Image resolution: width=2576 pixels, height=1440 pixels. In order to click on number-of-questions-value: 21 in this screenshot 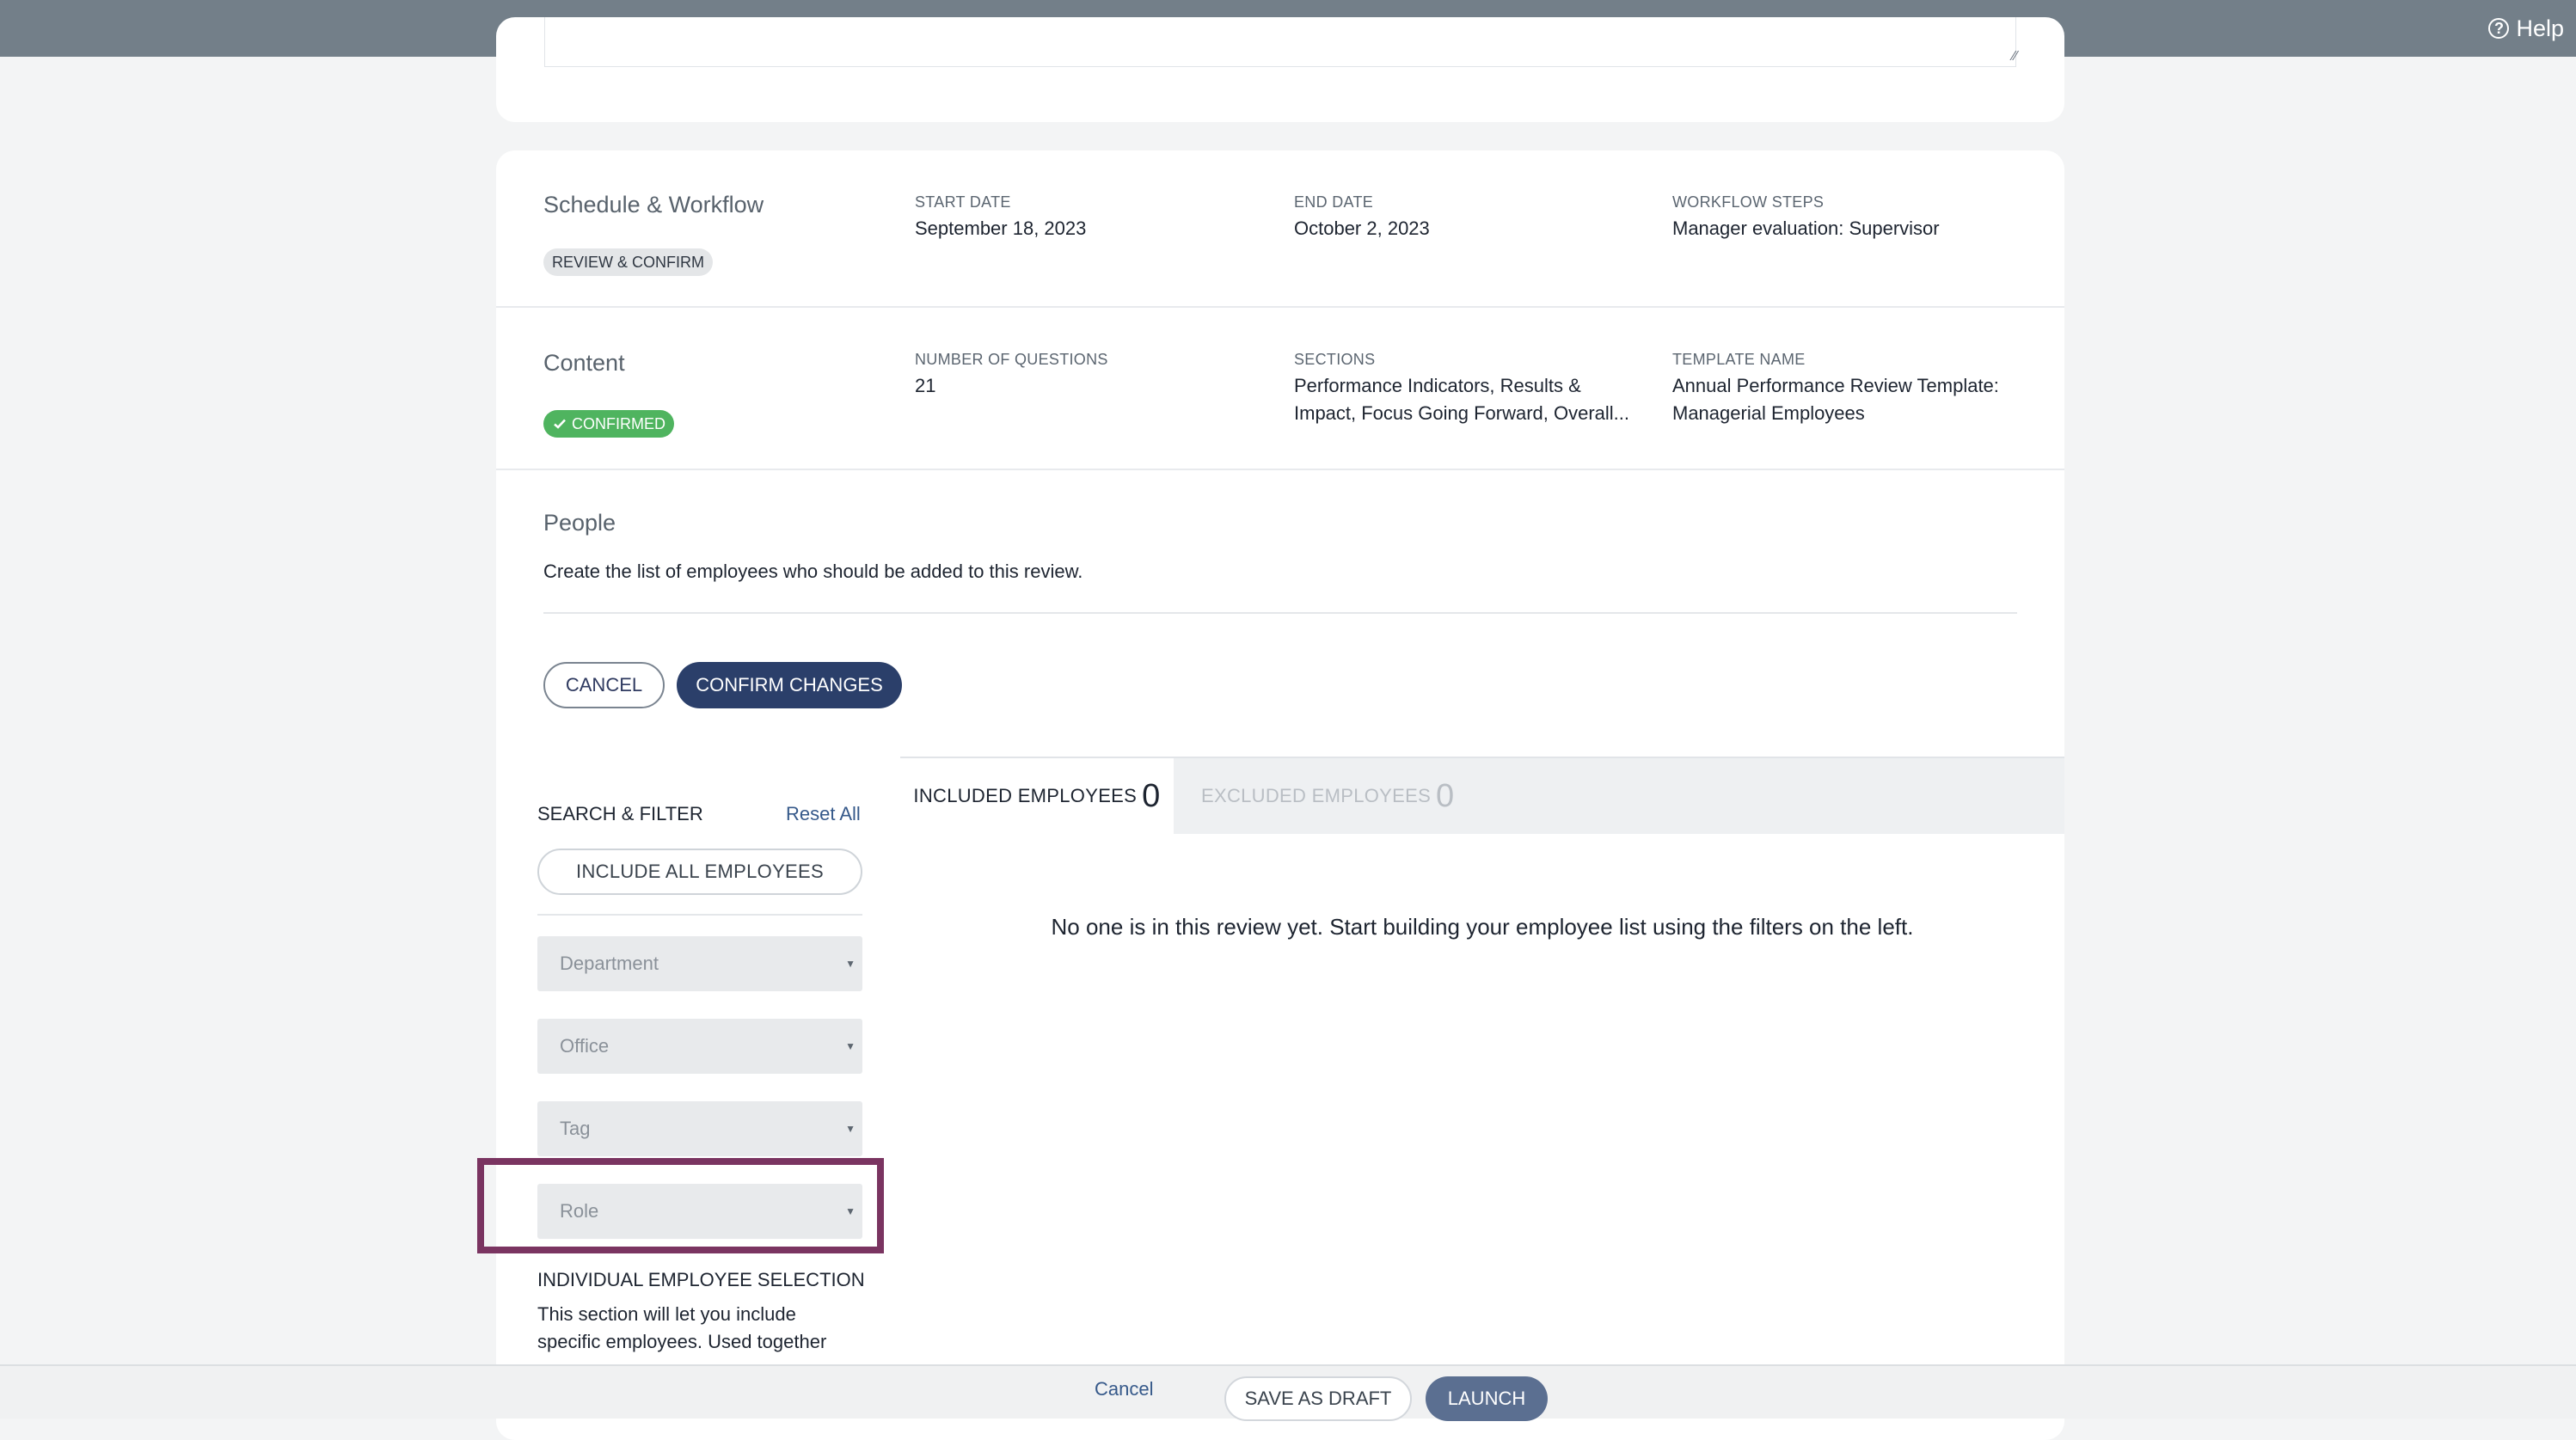, I will do `click(925, 385)`.